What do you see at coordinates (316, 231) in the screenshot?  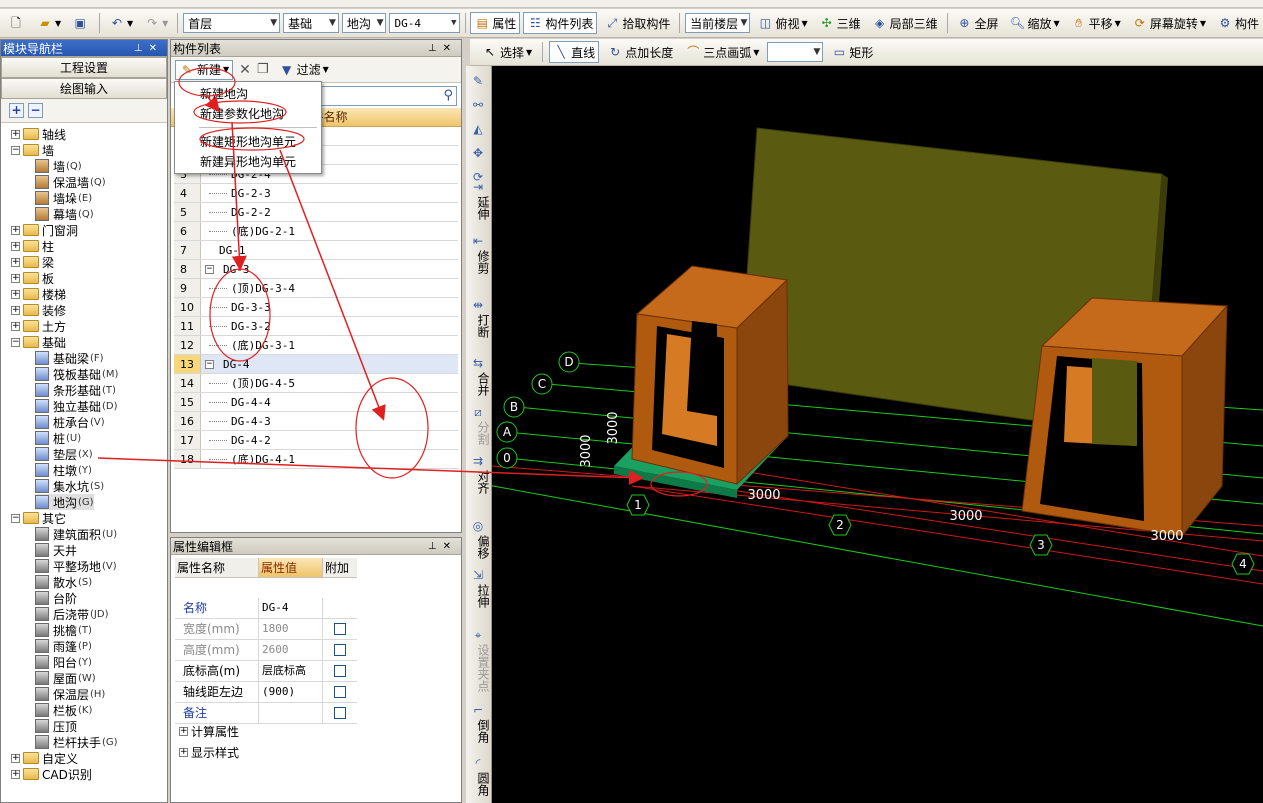 I see `table-row: 6 (底)DG-2-1` at bounding box center [316, 231].